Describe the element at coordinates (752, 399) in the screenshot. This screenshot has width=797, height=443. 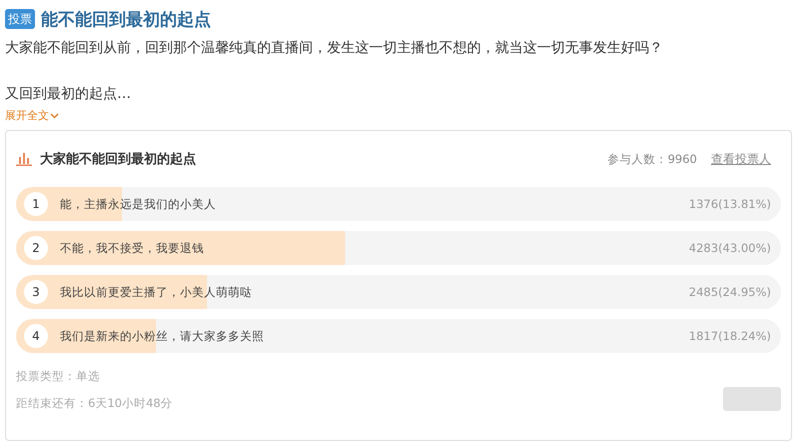
I see `vote-button` at that location.